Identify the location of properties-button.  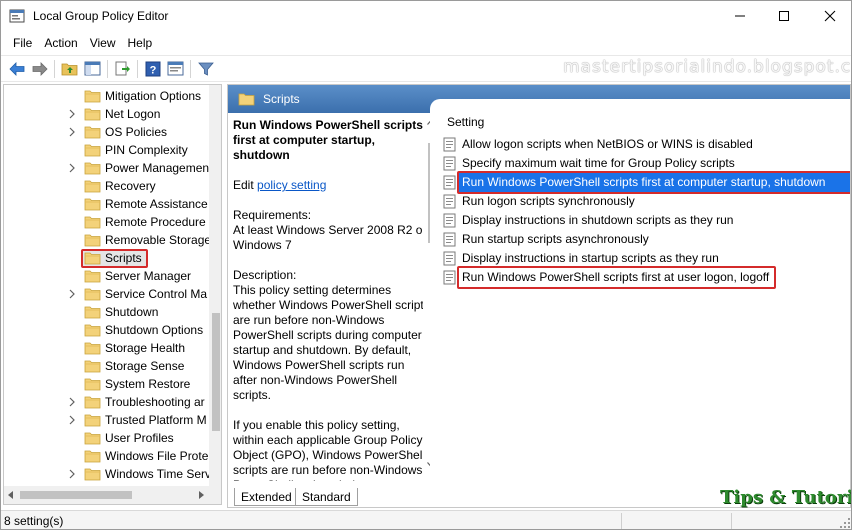
(175, 69).